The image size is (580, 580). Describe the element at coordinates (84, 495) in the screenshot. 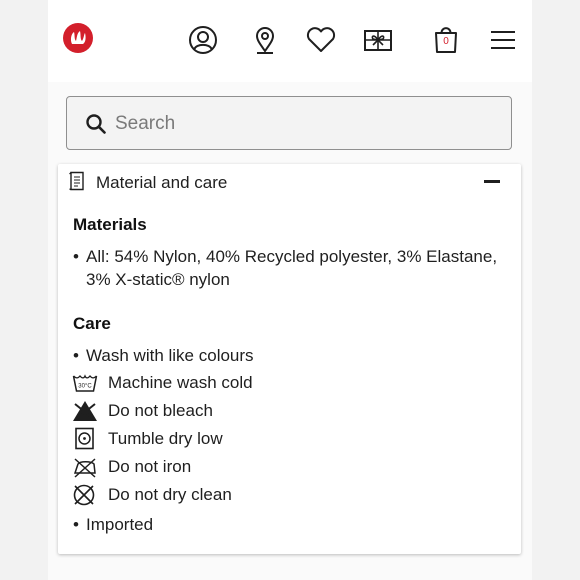

I see `do-not-dry-clean-icon` at that location.